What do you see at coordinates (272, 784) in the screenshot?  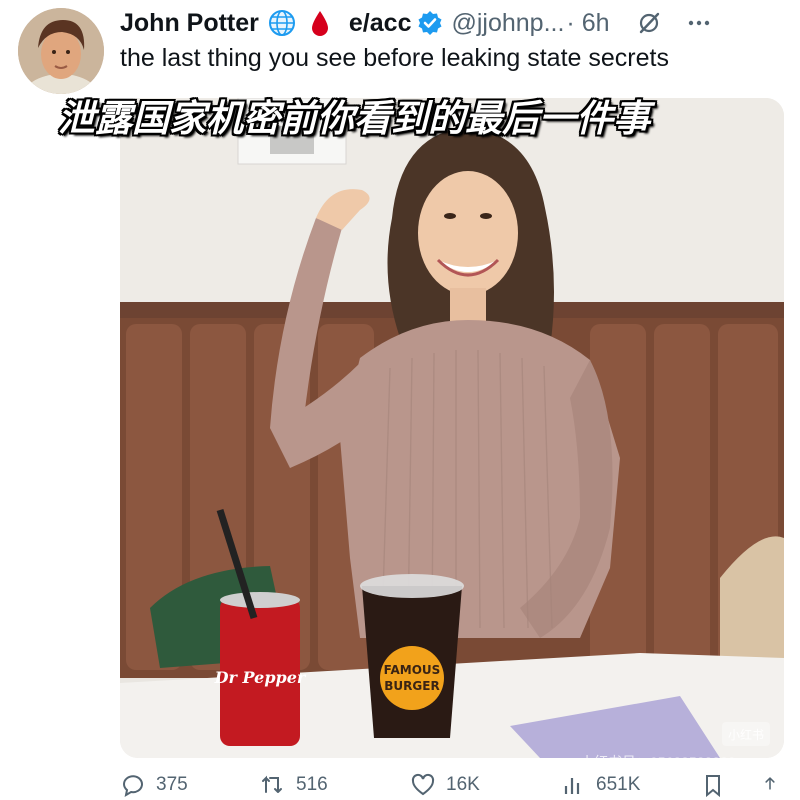 I see `retweet-icon` at bounding box center [272, 784].